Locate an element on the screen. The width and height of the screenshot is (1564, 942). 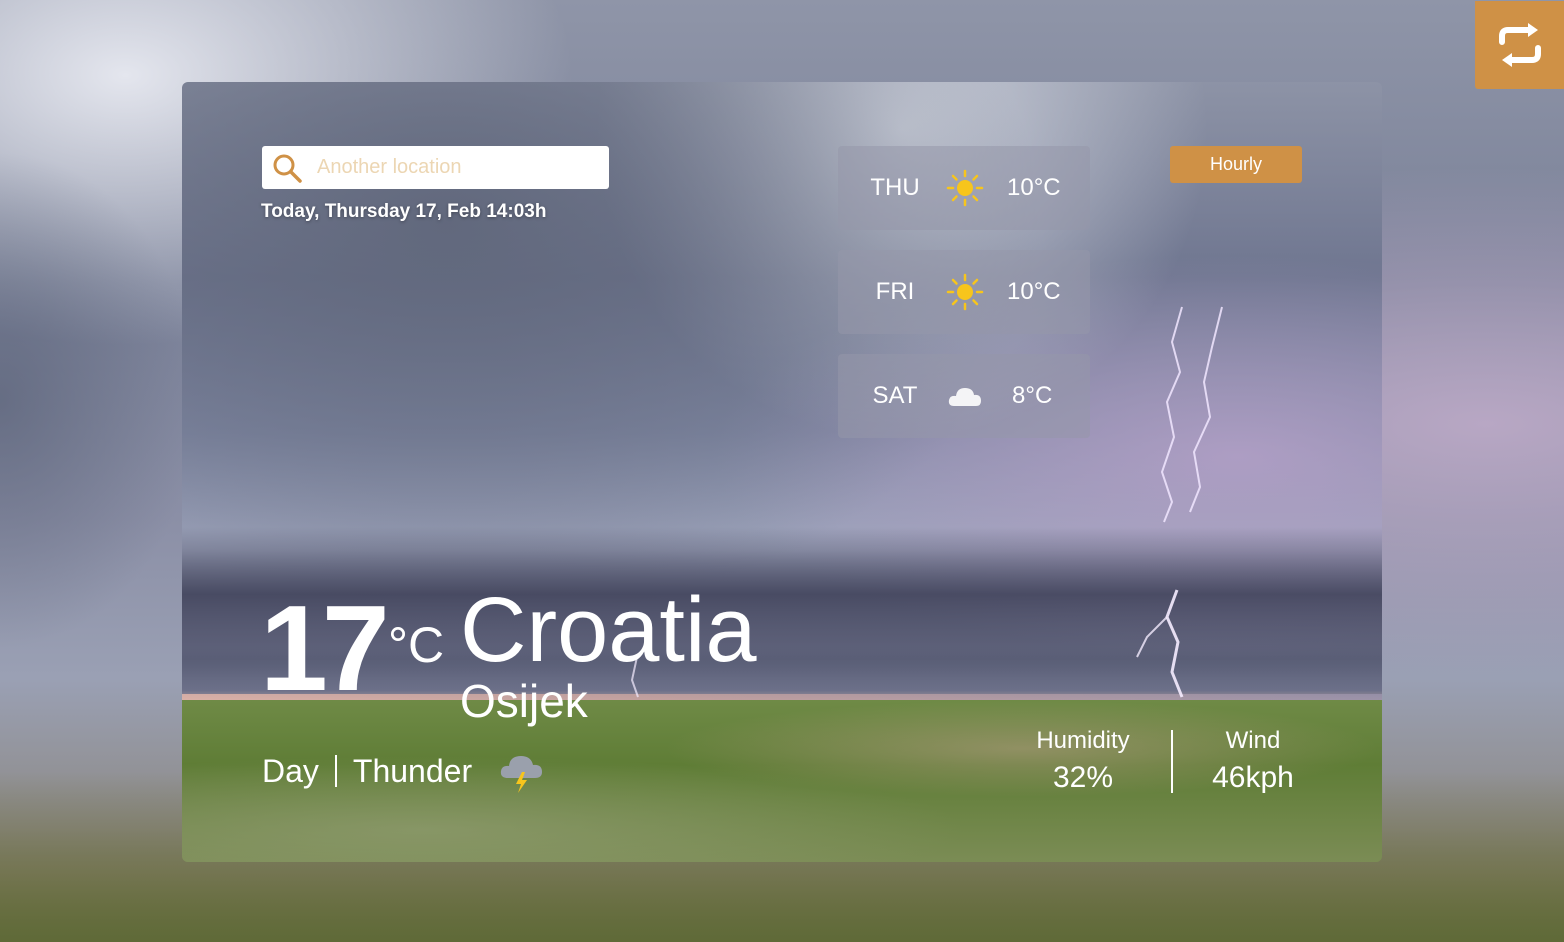
city-name: Osijek is located at coordinates (524, 701).